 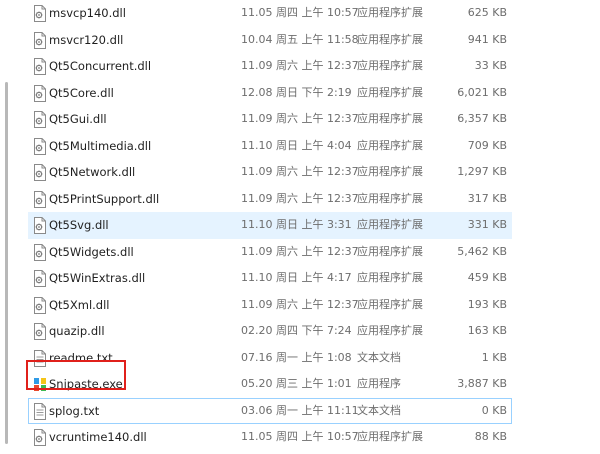 What do you see at coordinates (300, 39) in the screenshot?
I see `file-date-modified: 10.04 周五 上午 11:58` at bounding box center [300, 39].